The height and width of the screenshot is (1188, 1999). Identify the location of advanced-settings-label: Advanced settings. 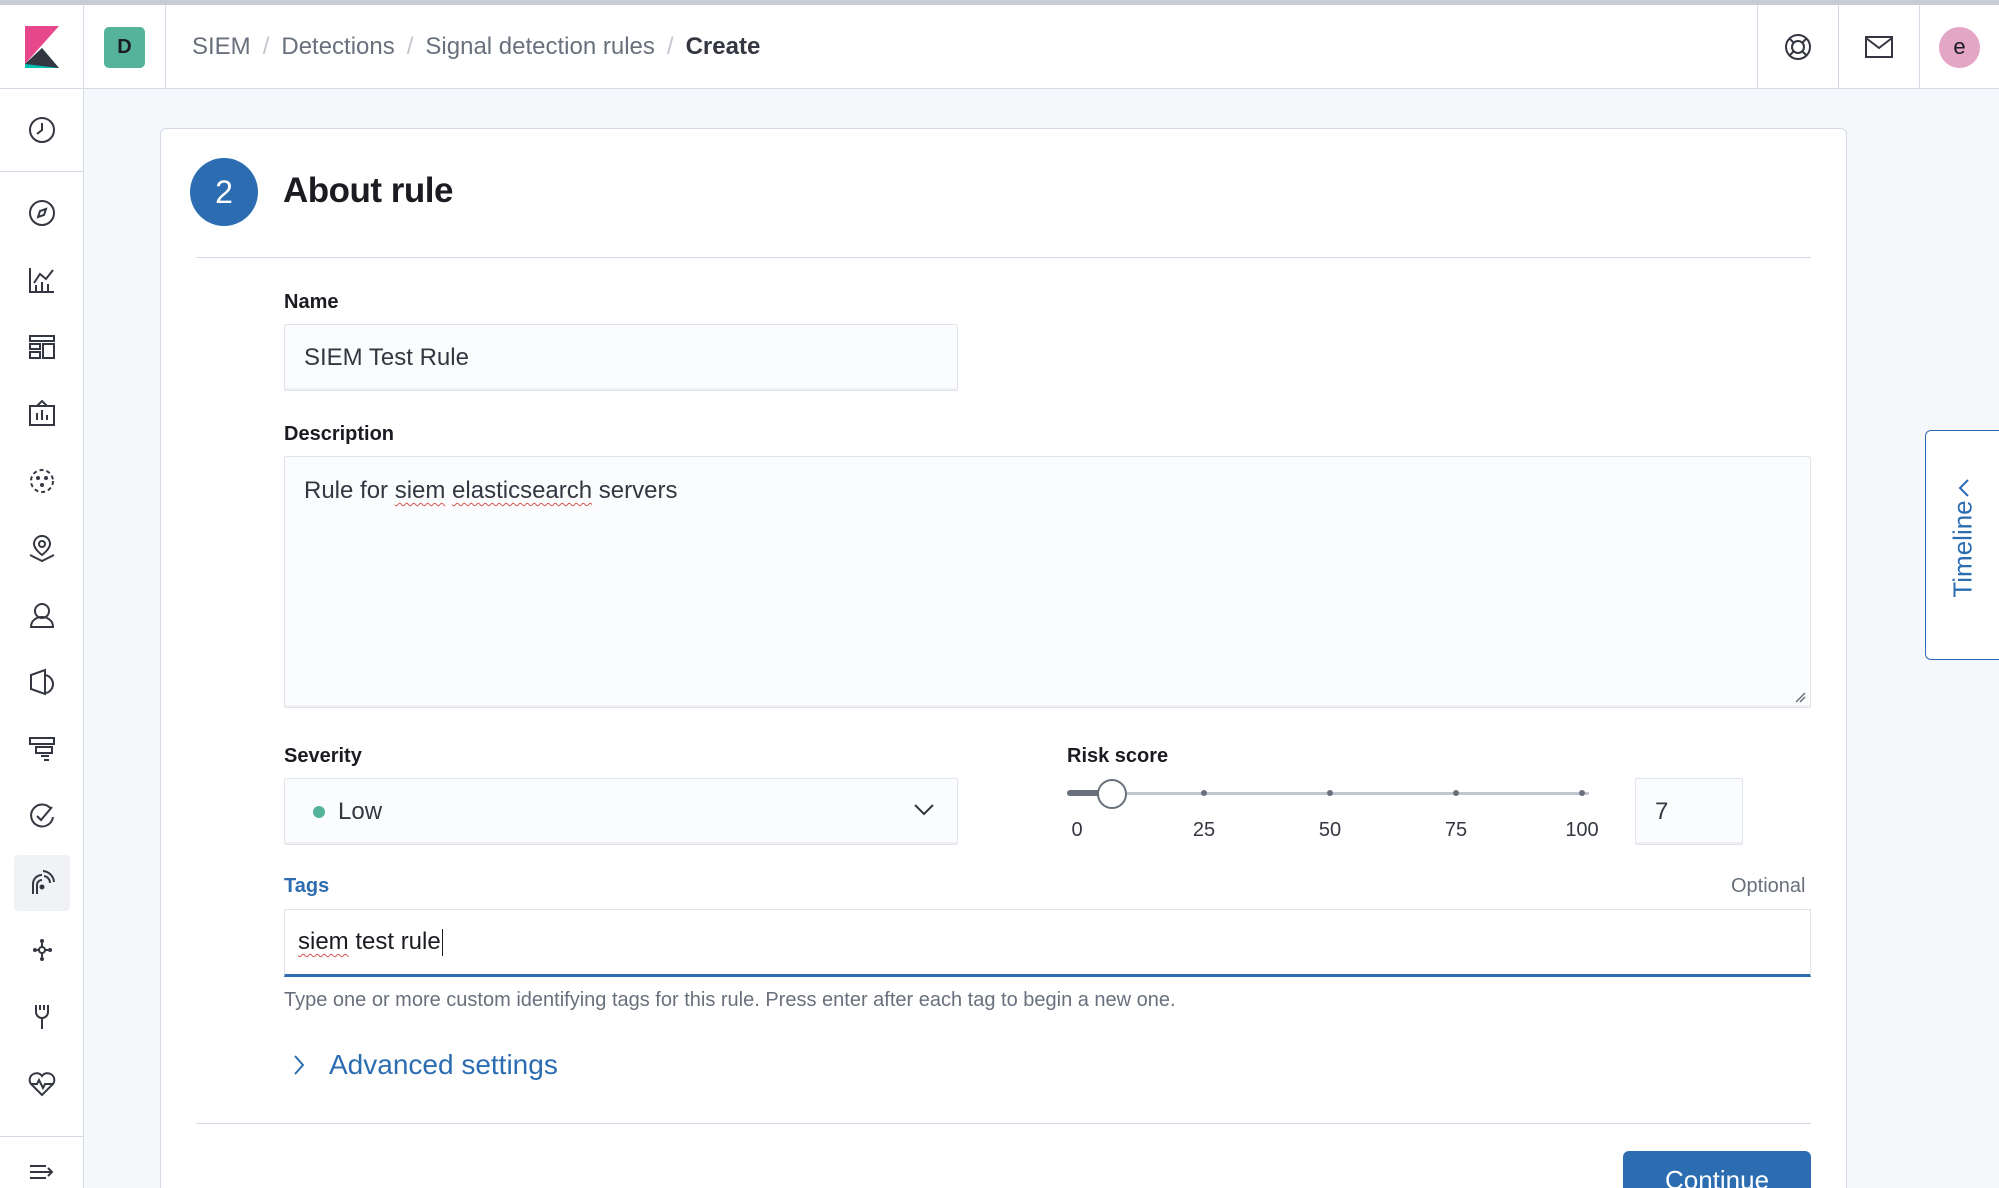
(443, 1064).